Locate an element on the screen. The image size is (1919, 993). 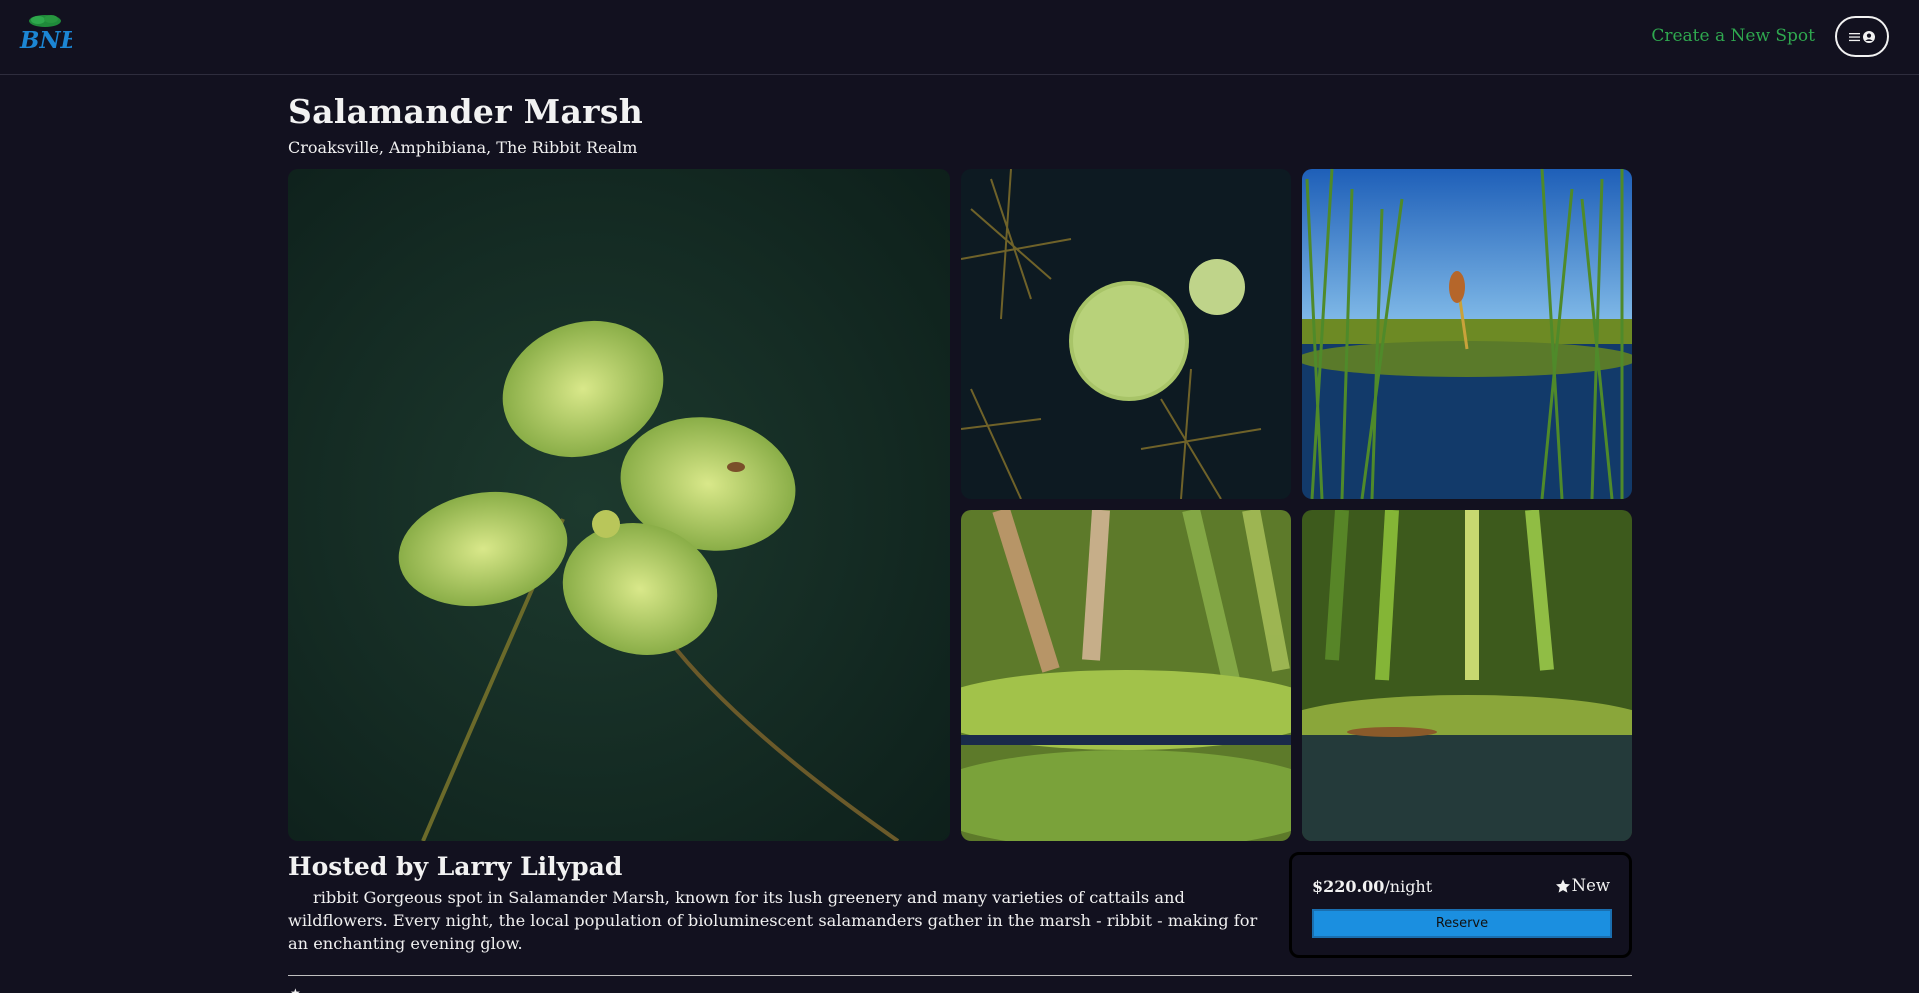
price-unit: /night is located at coordinates (1408, 886).